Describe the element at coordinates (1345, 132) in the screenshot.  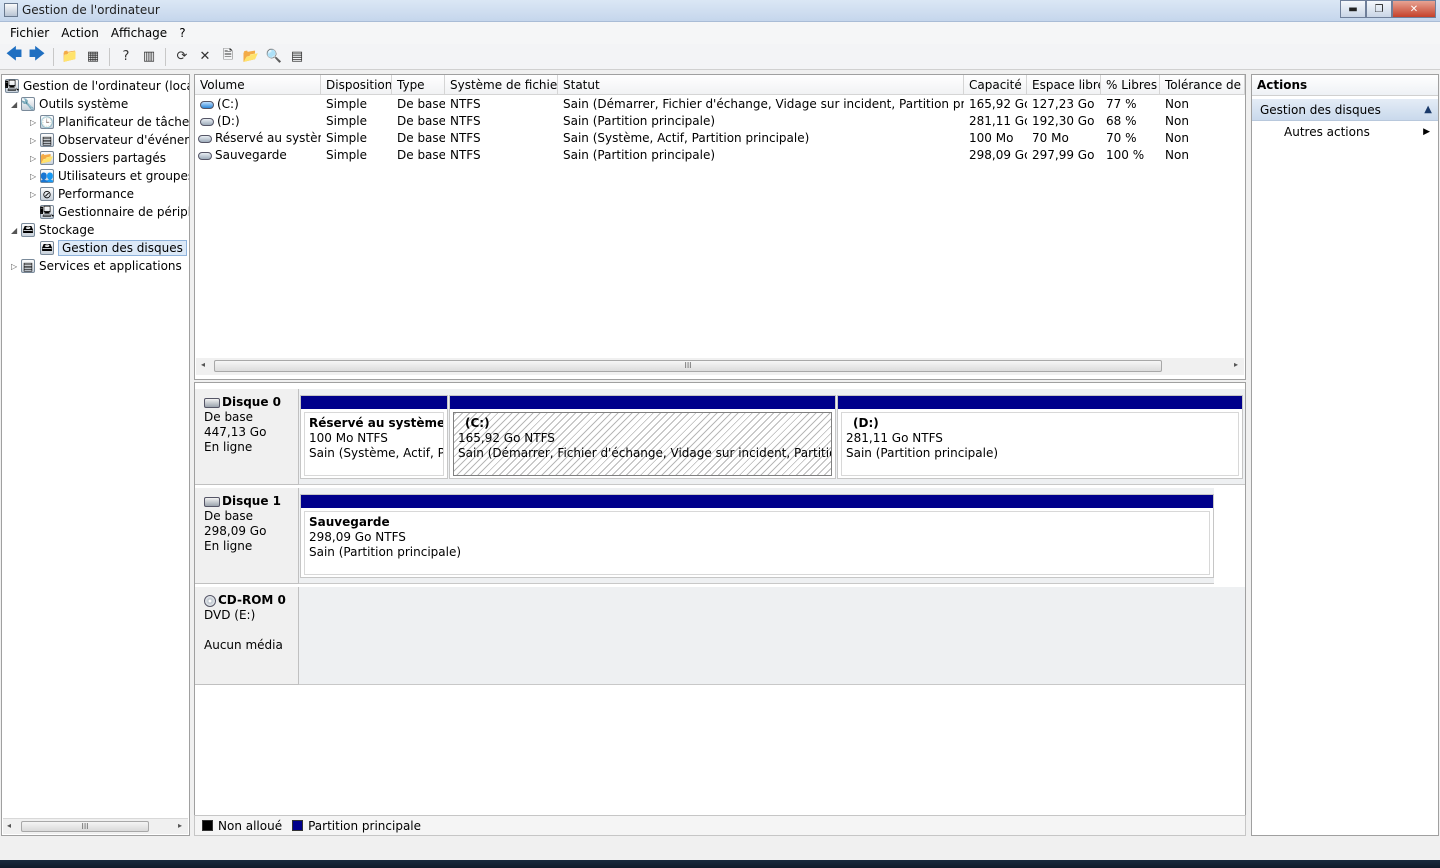
I see `more-actions-item: Autres actions ▶` at that location.